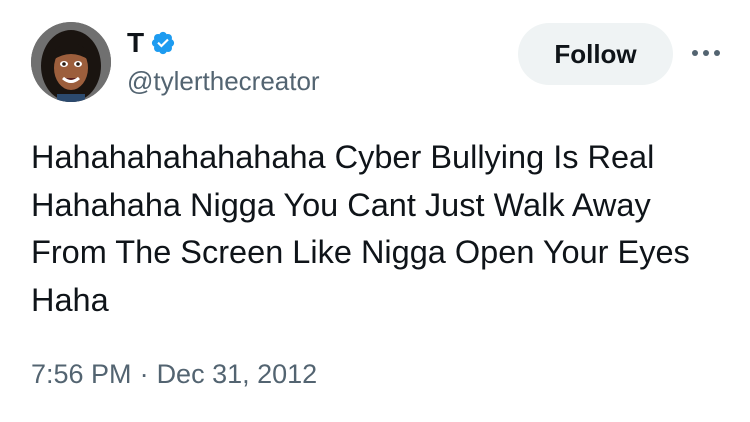  What do you see at coordinates (595, 54) in the screenshot?
I see `follow-button: Follow` at bounding box center [595, 54].